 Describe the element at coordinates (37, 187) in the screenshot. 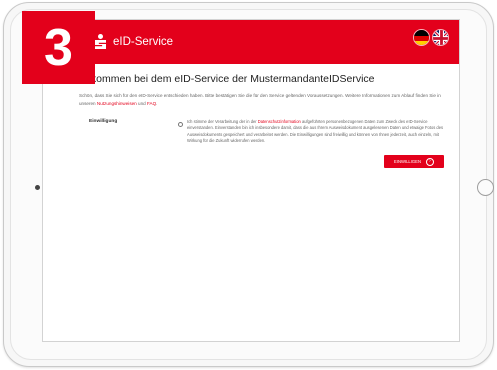

I see `camera-icon` at that location.